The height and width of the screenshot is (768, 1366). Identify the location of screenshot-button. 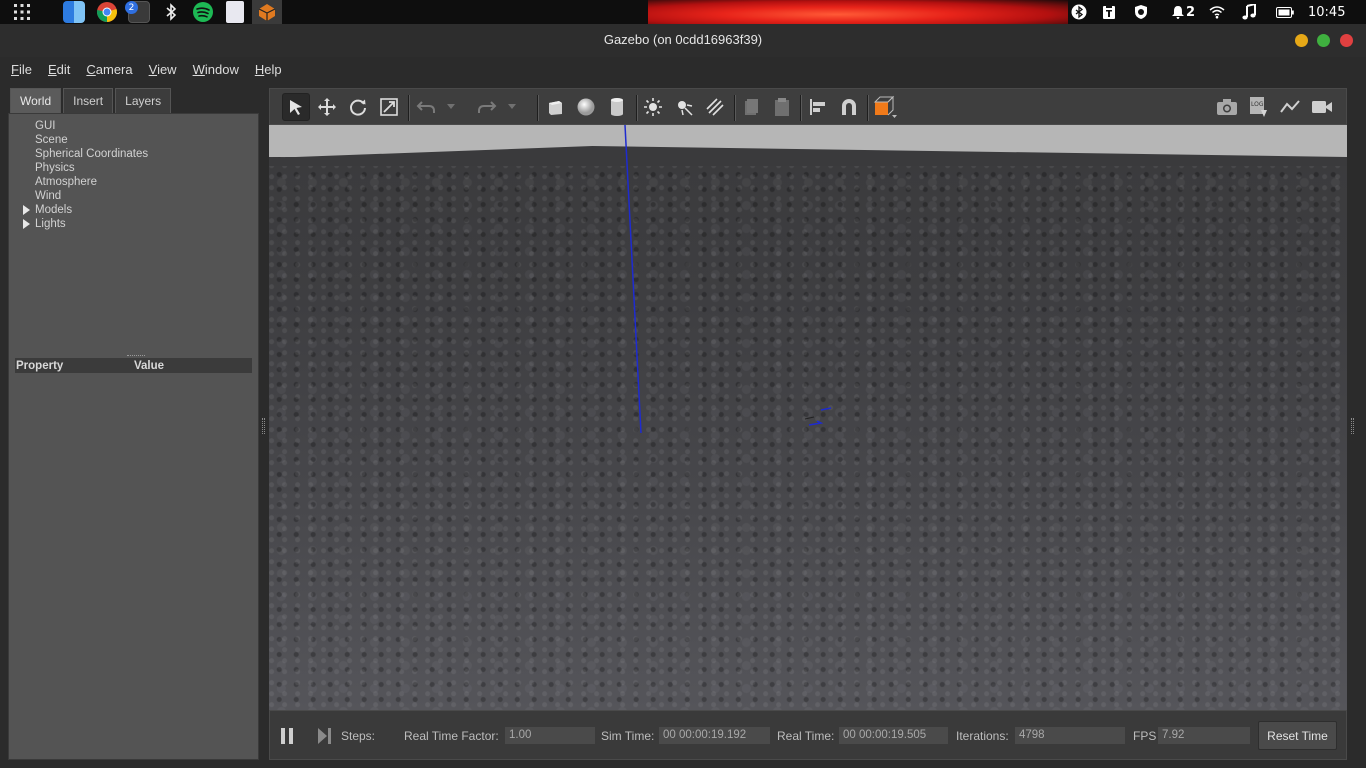
(1227, 107).